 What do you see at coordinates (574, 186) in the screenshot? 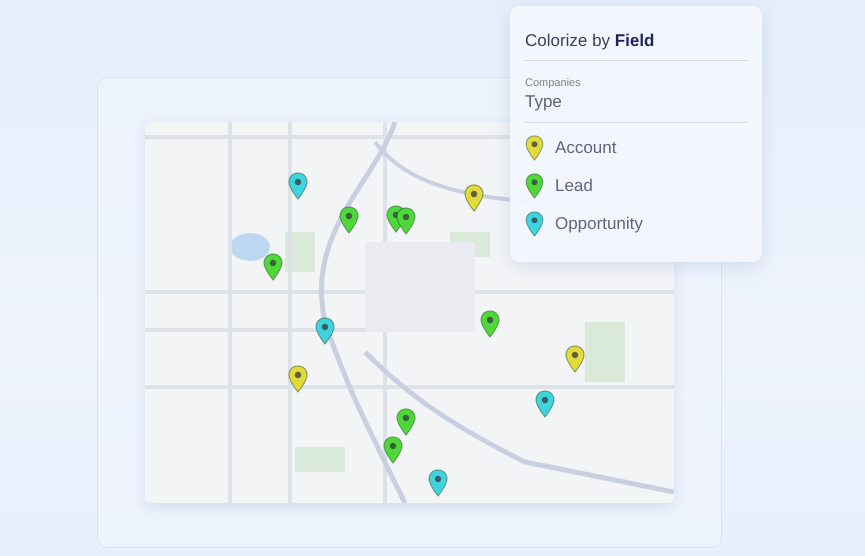
I see `legend-label: Lead` at bounding box center [574, 186].